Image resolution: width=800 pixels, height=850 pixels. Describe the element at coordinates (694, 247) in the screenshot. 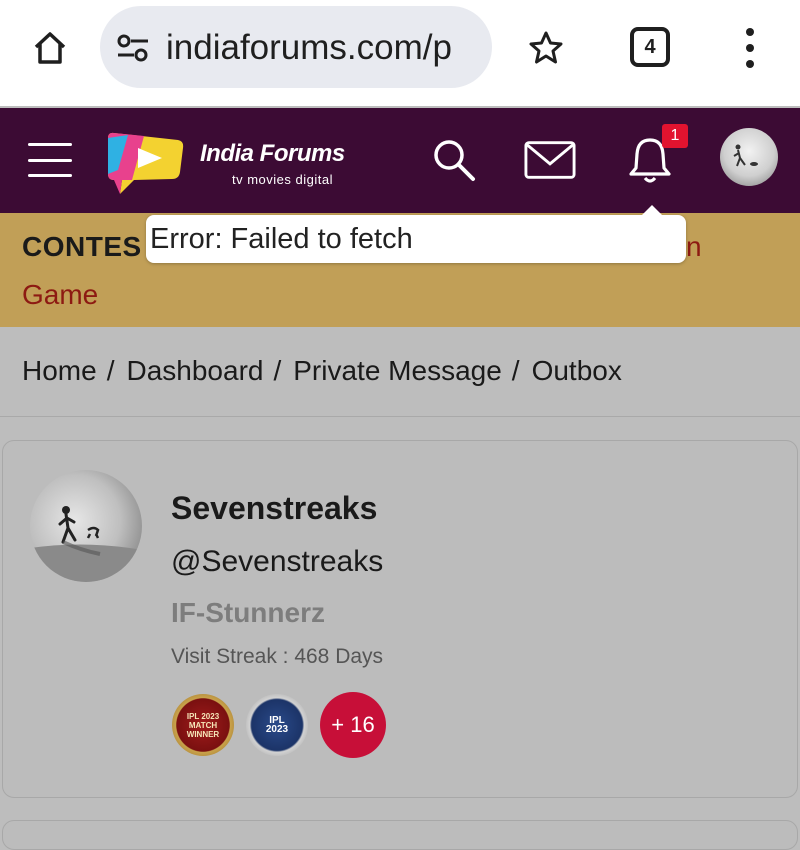

I see `banner-text-end: n` at that location.